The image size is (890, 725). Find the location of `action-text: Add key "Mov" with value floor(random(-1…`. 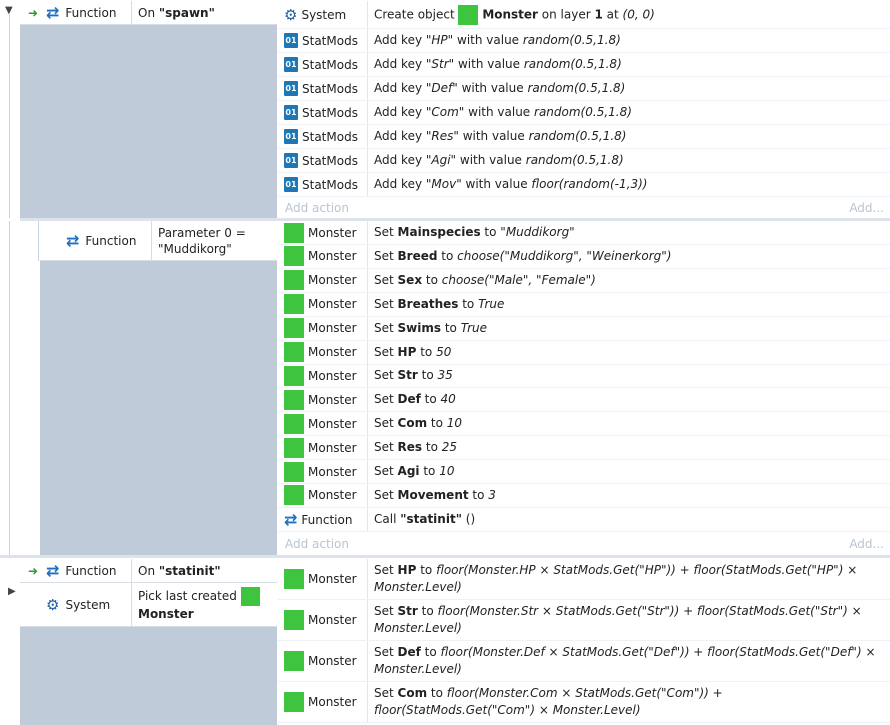

action-text: Add key "Mov" with value floor(random(-1… is located at coordinates (507, 184).